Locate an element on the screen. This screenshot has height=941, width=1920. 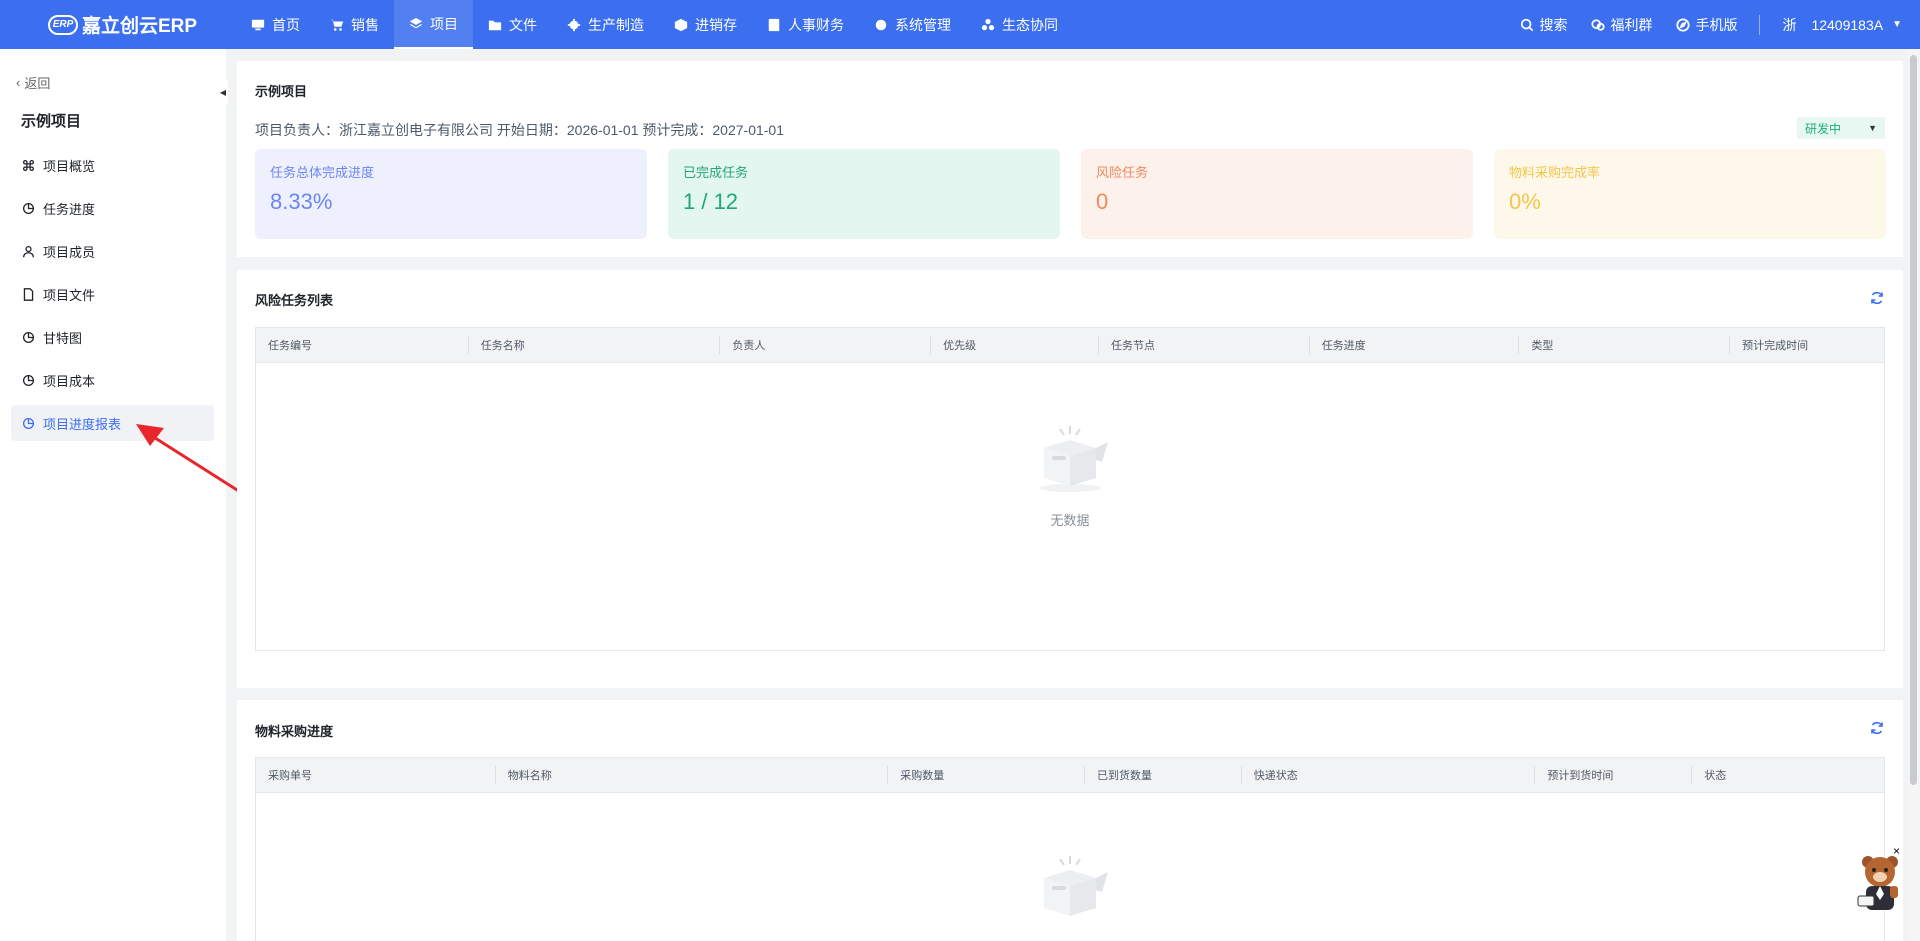
column-header: 物料名称 is located at coordinates (691, 775).